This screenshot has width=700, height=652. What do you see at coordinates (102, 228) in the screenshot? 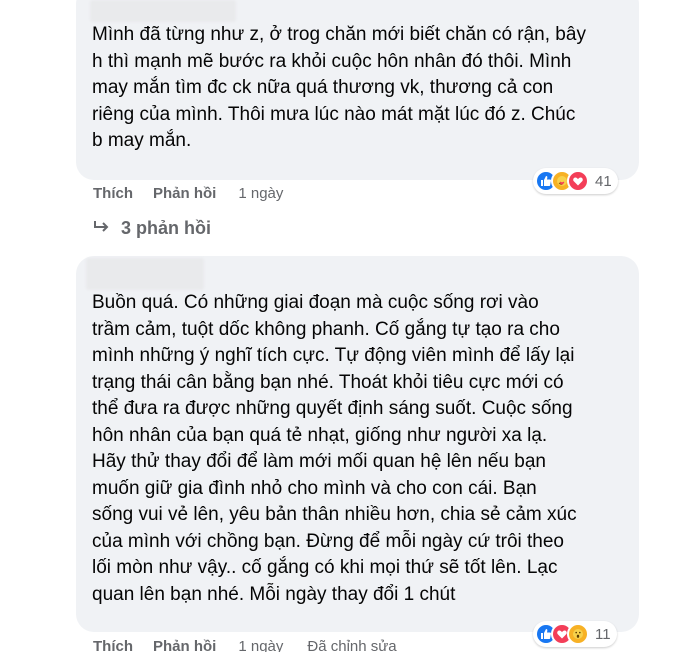
I see `reply-arrow-icon` at bounding box center [102, 228].